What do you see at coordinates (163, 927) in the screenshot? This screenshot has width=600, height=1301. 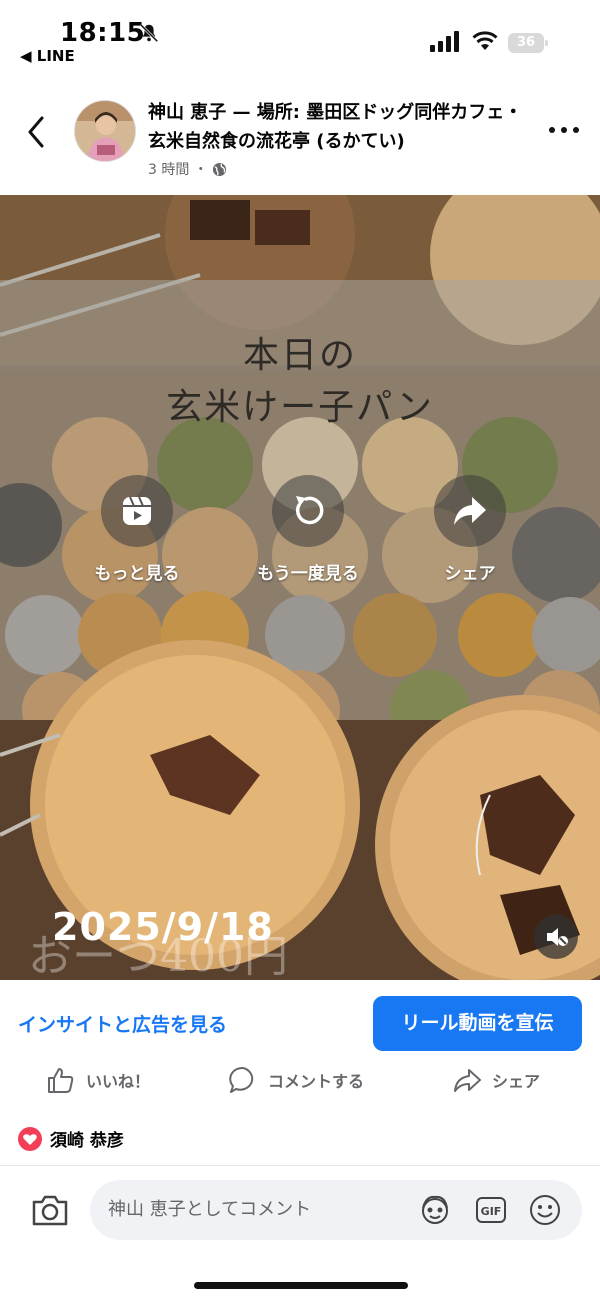 I see `date-overlay: 2025/9/18` at bounding box center [163, 927].